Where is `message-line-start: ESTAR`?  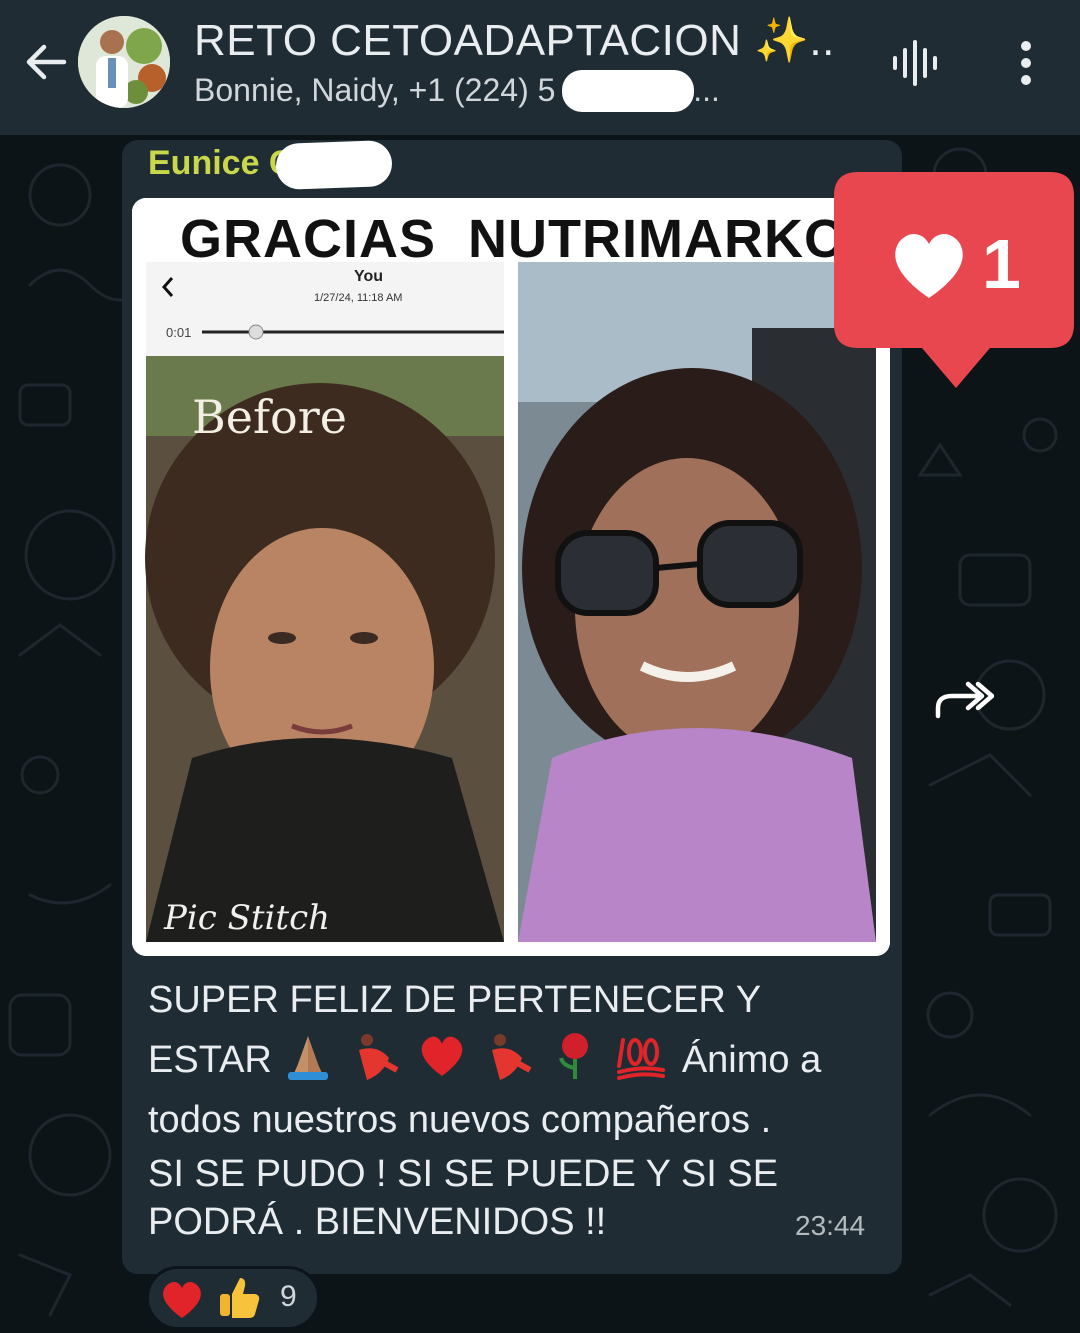
message-line-start: ESTAR is located at coordinates (210, 1060).